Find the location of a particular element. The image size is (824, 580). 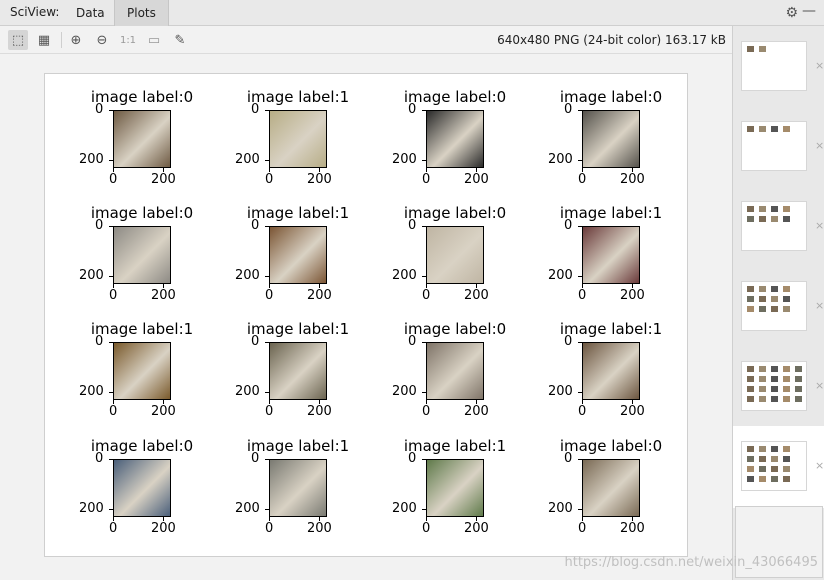

zoom-out-button: ⊖ is located at coordinates (102, 40).